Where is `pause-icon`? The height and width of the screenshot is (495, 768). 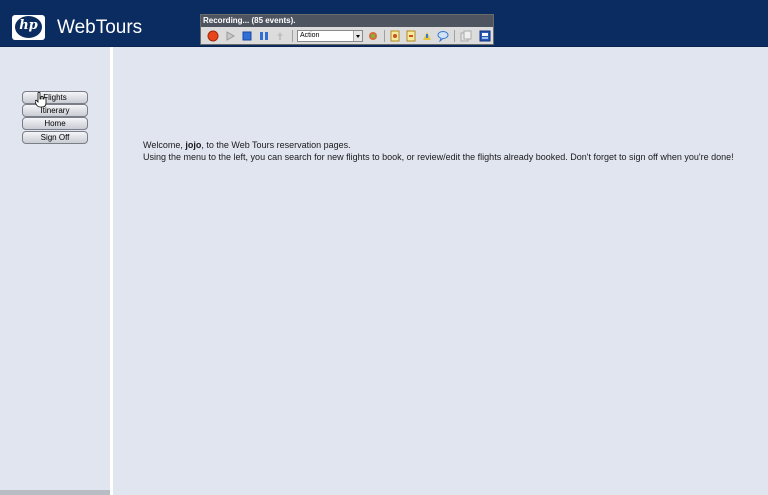
pause-icon is located at coordinates (264, 36).